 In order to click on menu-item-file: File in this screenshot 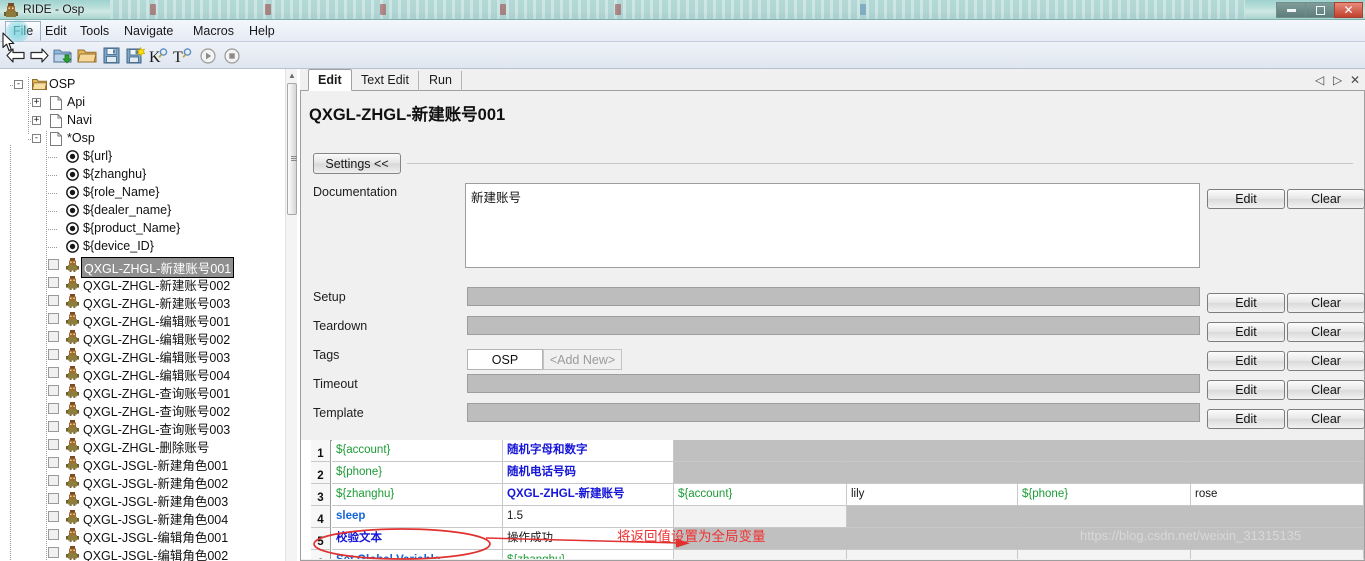, I will do `click(23, 31)`.